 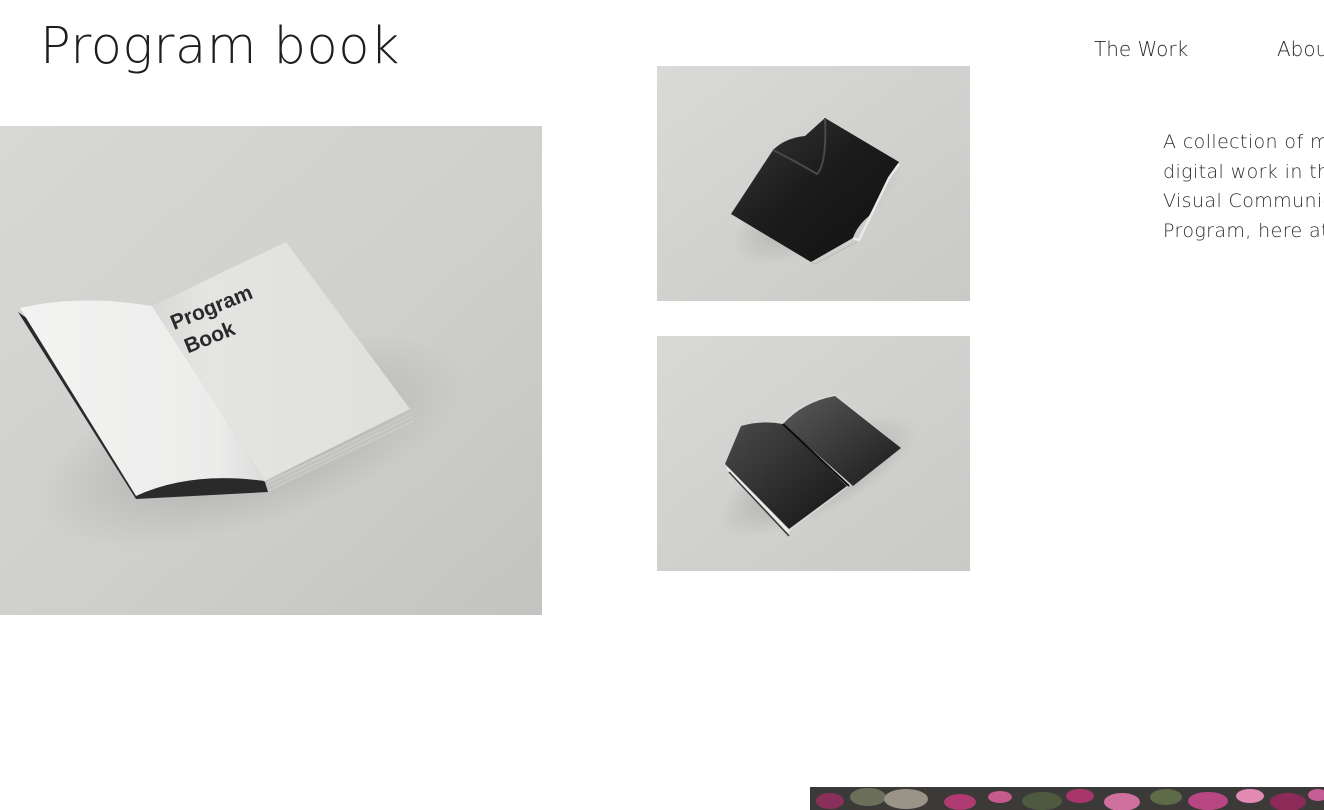 I want to click on black-booklet-curled-image, so click(x=813, y=183).